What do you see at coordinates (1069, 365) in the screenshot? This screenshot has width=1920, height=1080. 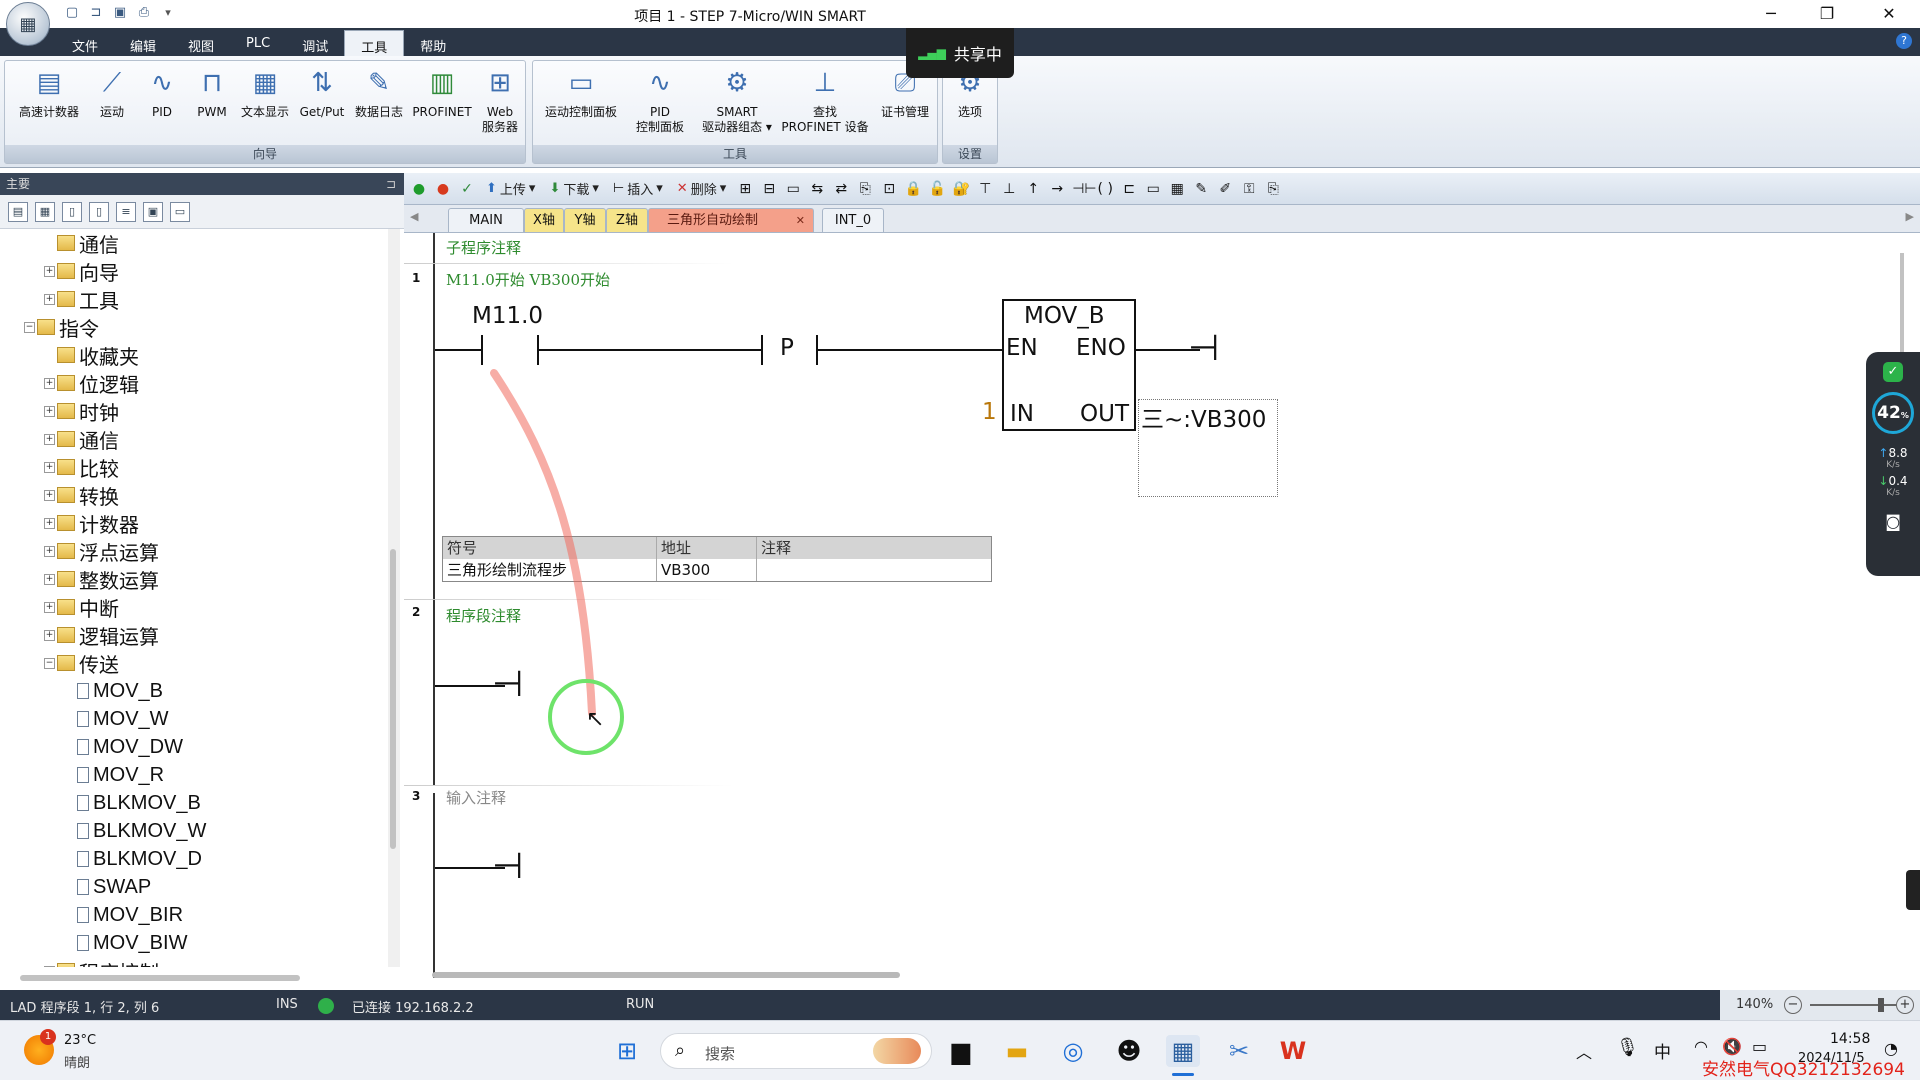 I see `mov-b-instruction-box: MOV_B EN ENO IN OUT` at bounding box center [1069, 365].